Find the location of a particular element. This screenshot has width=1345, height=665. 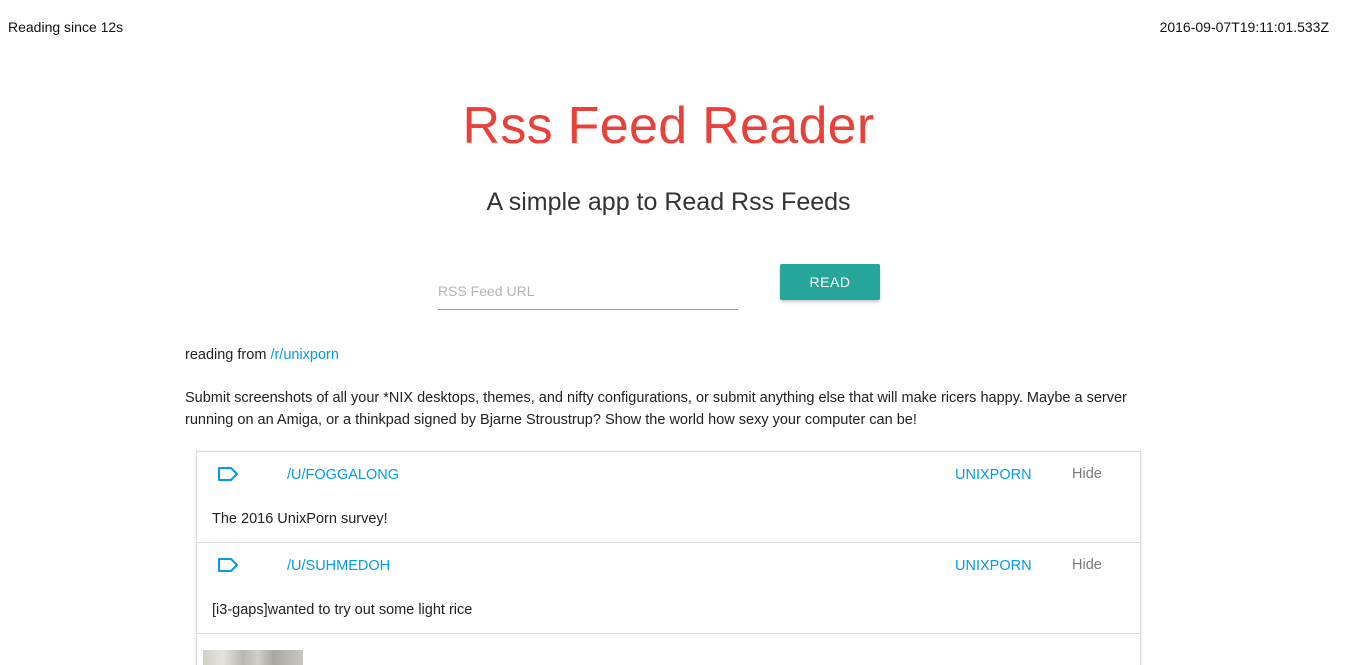

reading-from-label: reading from is located at coordinates (226, 355).